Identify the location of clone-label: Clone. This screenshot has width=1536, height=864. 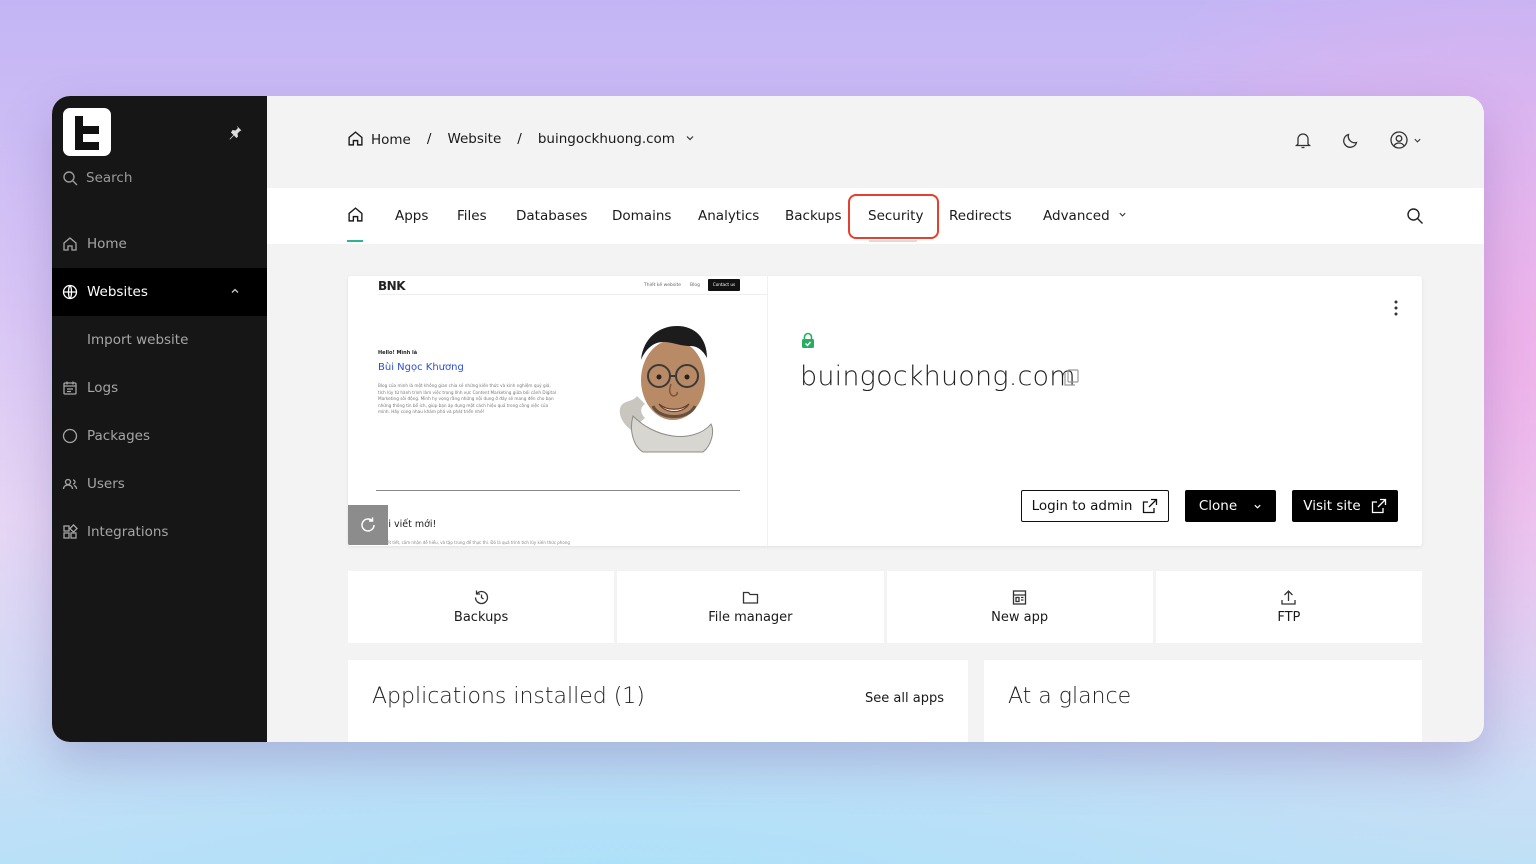
(1218, 506).